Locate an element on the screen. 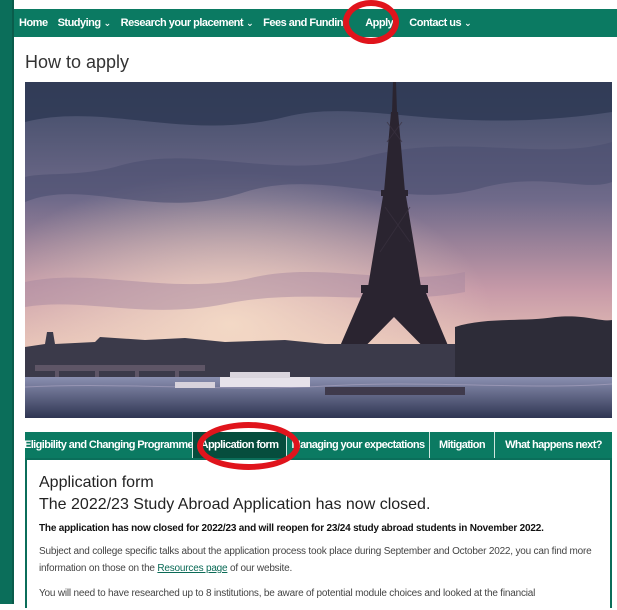 This screenshot has height=610, width=617. tab-mitigation-label: Mitigation is located at coordinates (462, 445).